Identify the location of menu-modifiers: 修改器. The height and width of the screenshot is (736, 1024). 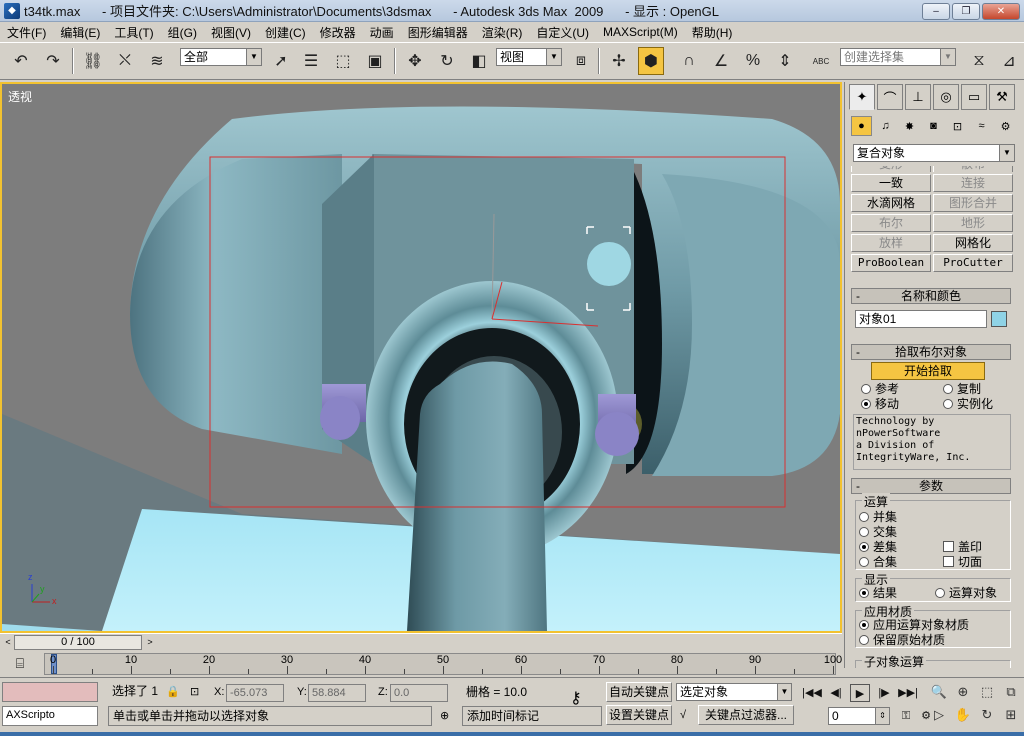
(338, 32).